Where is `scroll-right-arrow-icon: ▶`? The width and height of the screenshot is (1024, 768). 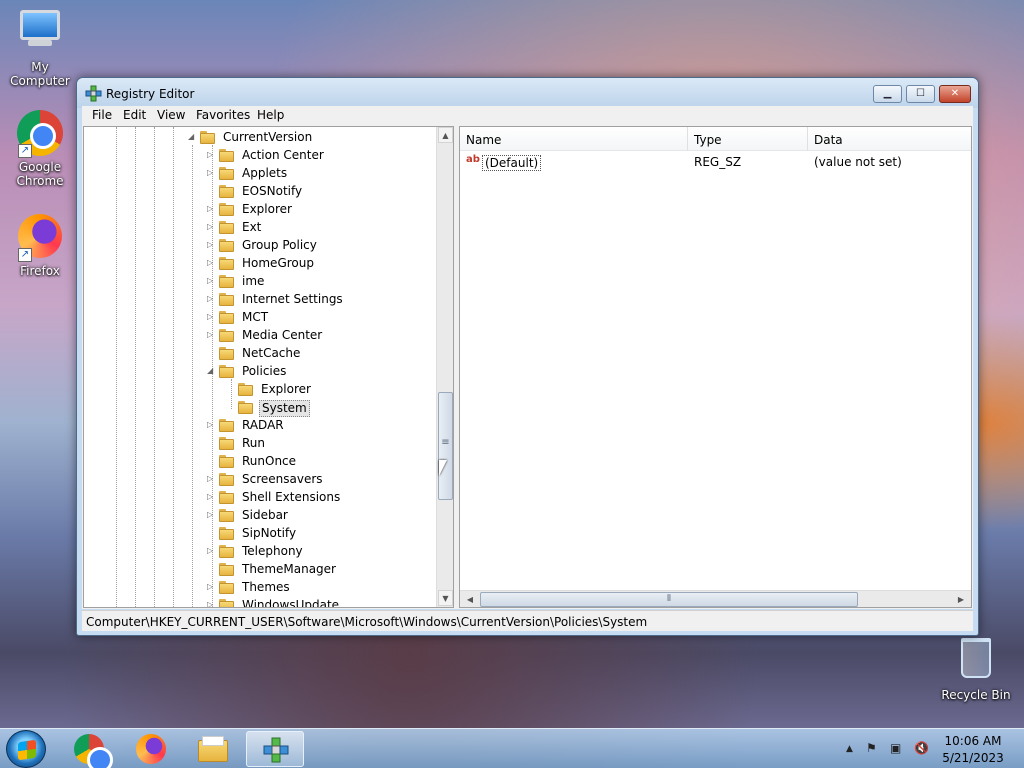 scroll-right-arrow-icon: ▶ is located at coordinates (961, 599).